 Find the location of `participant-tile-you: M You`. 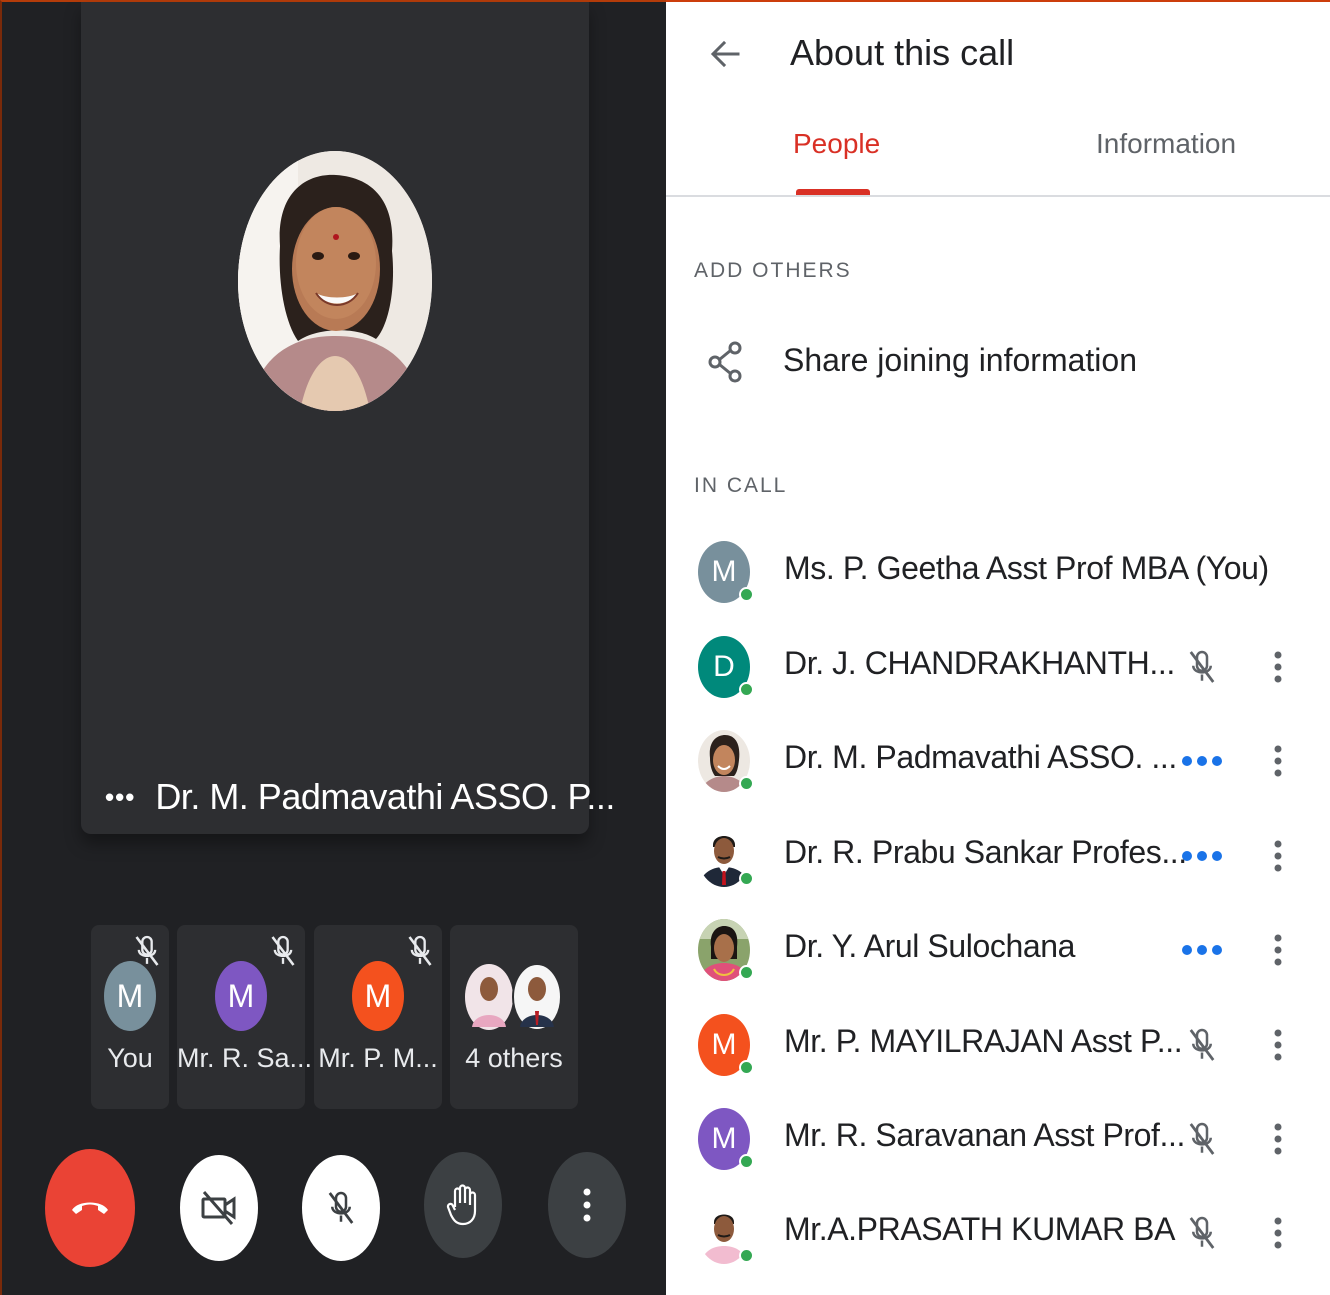

participant-tile-you: M You is located at coordinates (130, 1017).